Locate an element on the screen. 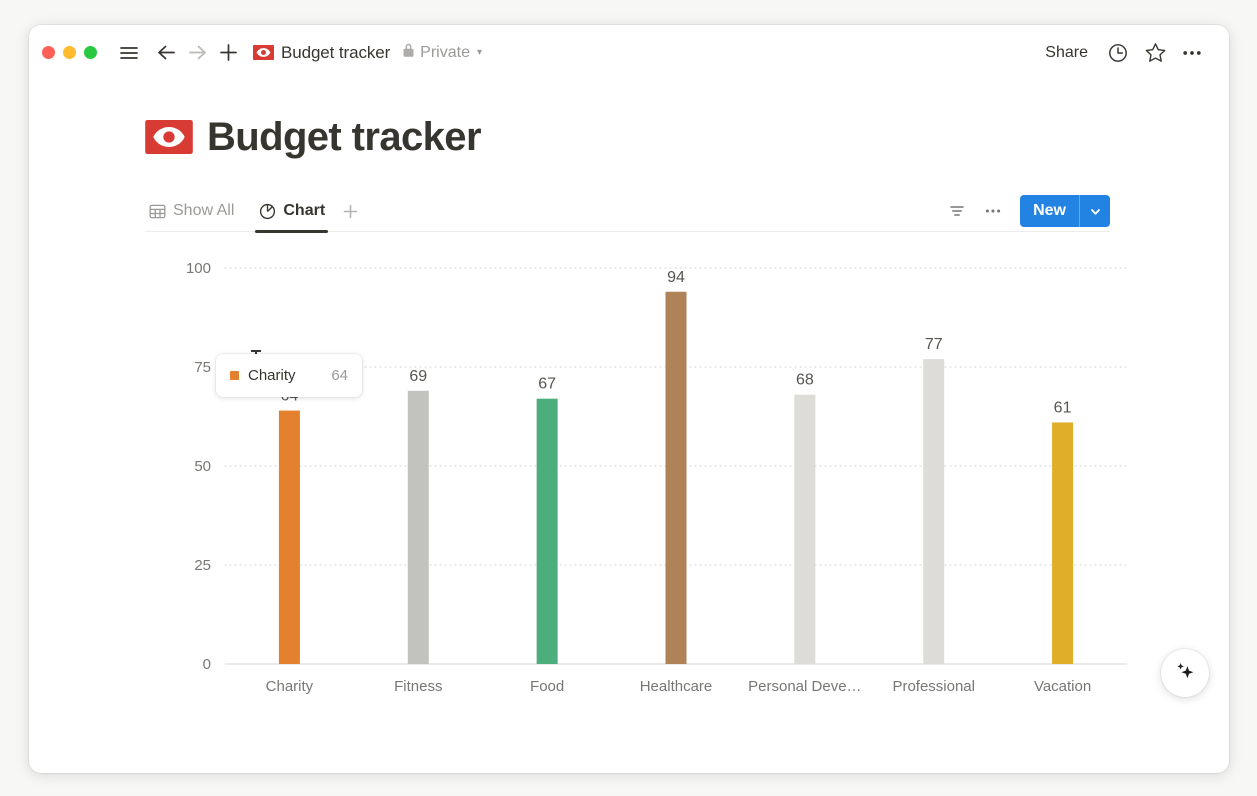 Image resolution: width=1257 pixels, height=796 pixels. tooltip-value-label: 64 is located at coordinates (339, 375).